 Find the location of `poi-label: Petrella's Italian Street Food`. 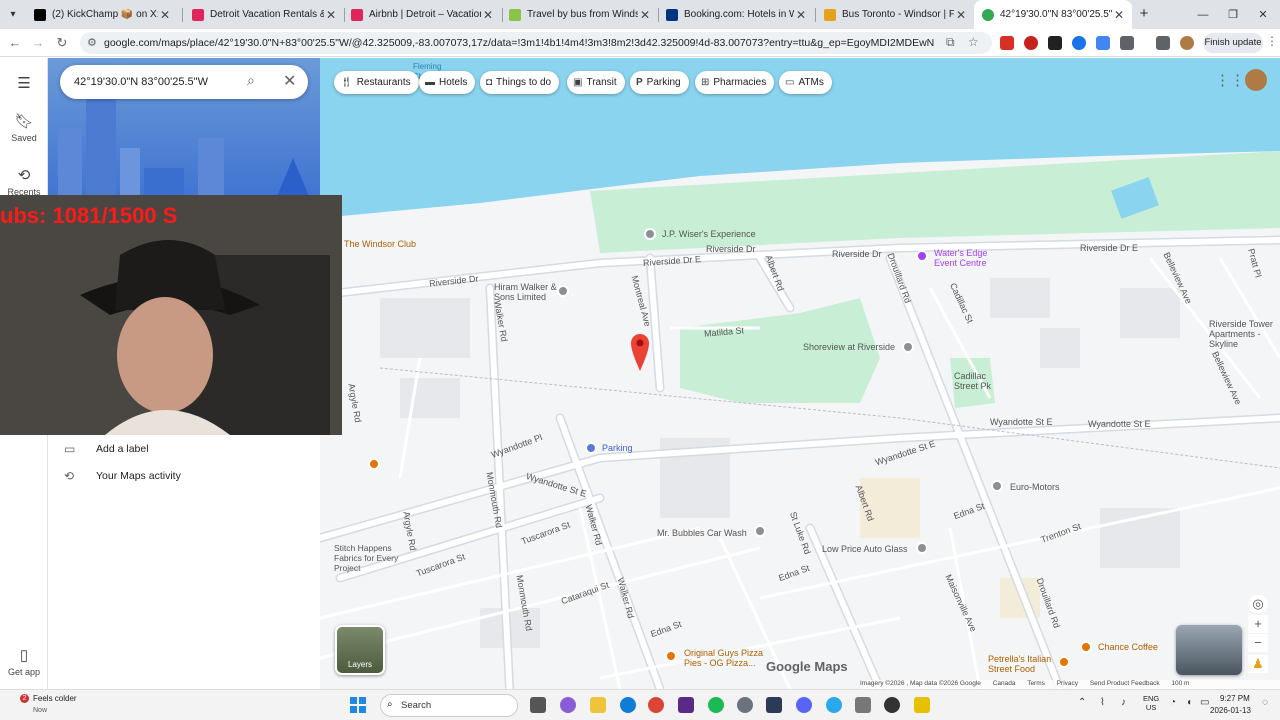

poi-label: Petrella's Italian Street Food is located at coordinates (1023, 664).